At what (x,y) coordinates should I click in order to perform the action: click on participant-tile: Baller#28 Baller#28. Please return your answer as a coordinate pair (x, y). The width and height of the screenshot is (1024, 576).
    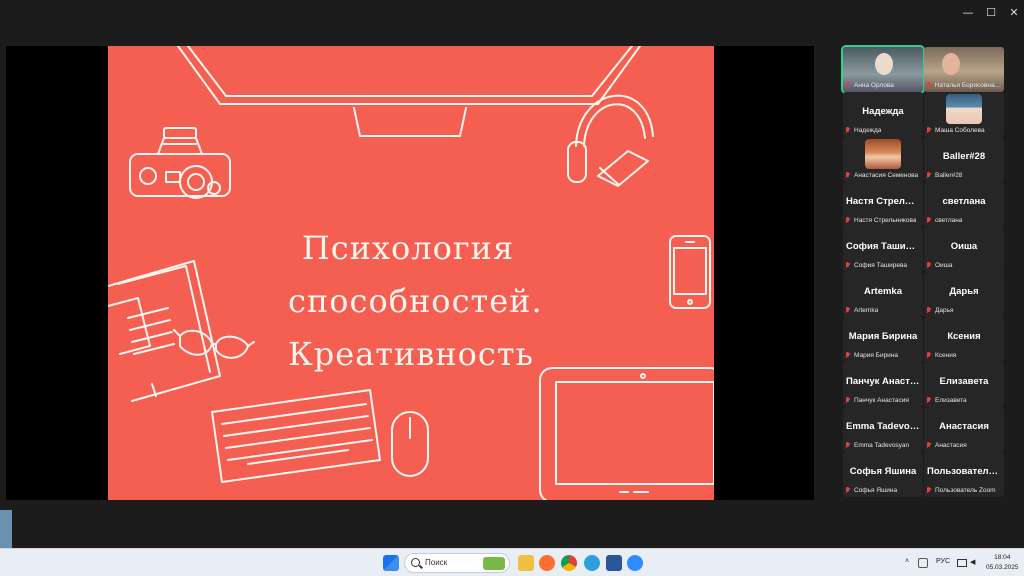
    Looking at the image, I should click on (964, 159).